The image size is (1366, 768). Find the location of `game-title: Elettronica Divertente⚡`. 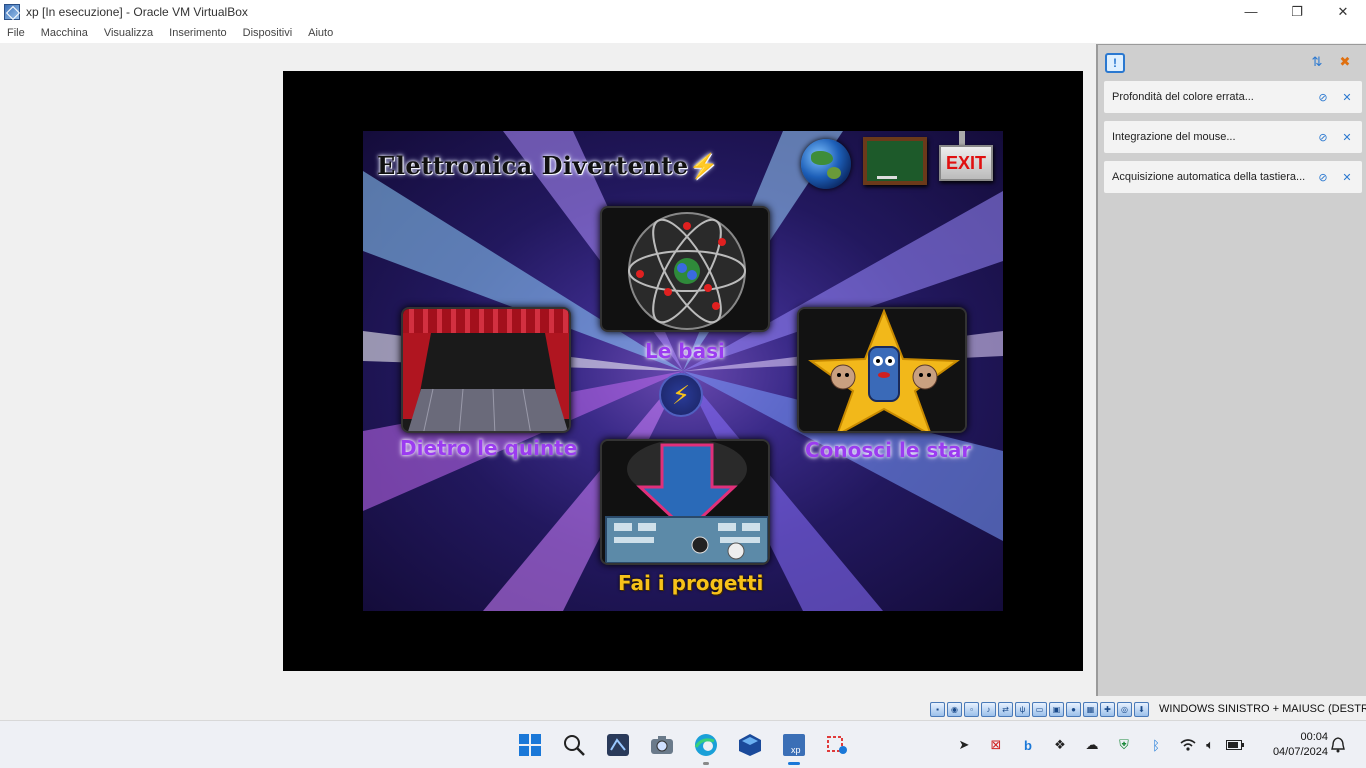

game-title: Elettronica Divertente⚡ is located at coordinates (548, 165).